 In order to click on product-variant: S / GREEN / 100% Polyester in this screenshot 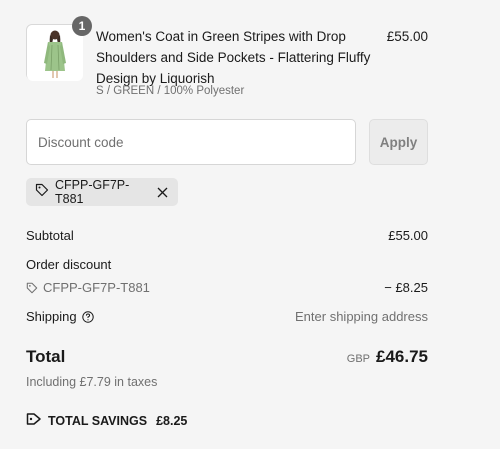, I will do `click(170, 91)`.